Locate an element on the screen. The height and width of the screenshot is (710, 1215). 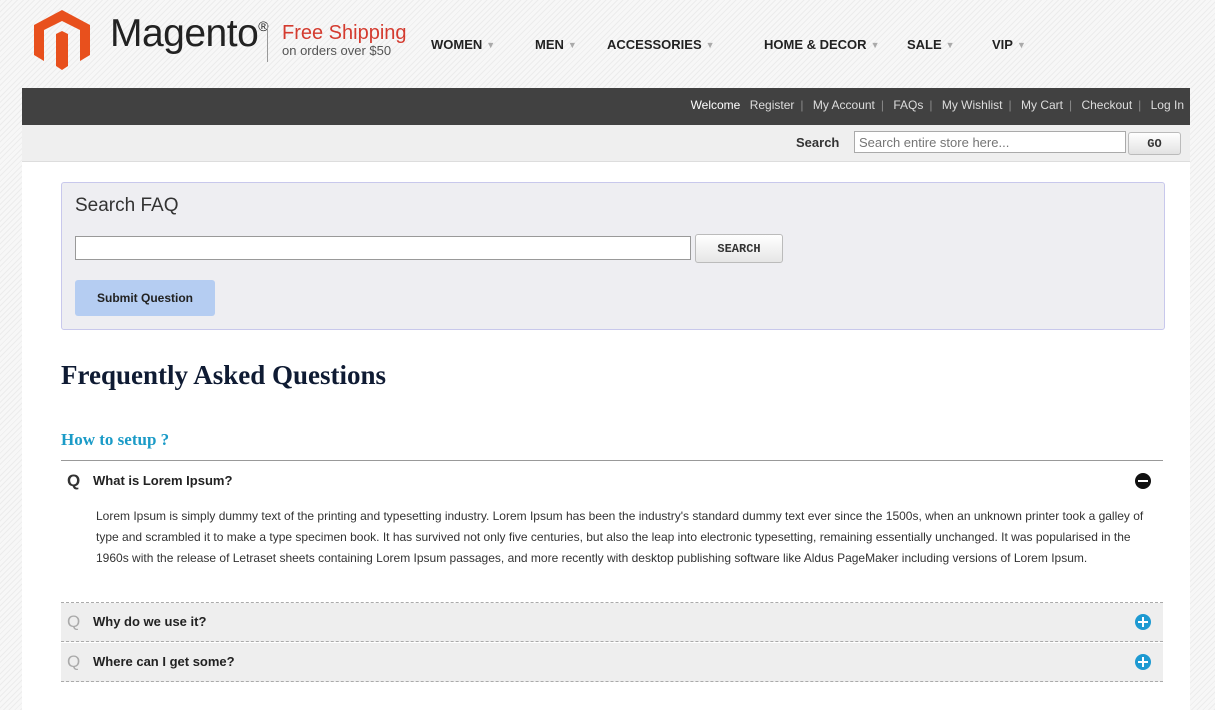
nav-item-accessories: ACCESSORIES ▼ is located at coordinates (661, 44).